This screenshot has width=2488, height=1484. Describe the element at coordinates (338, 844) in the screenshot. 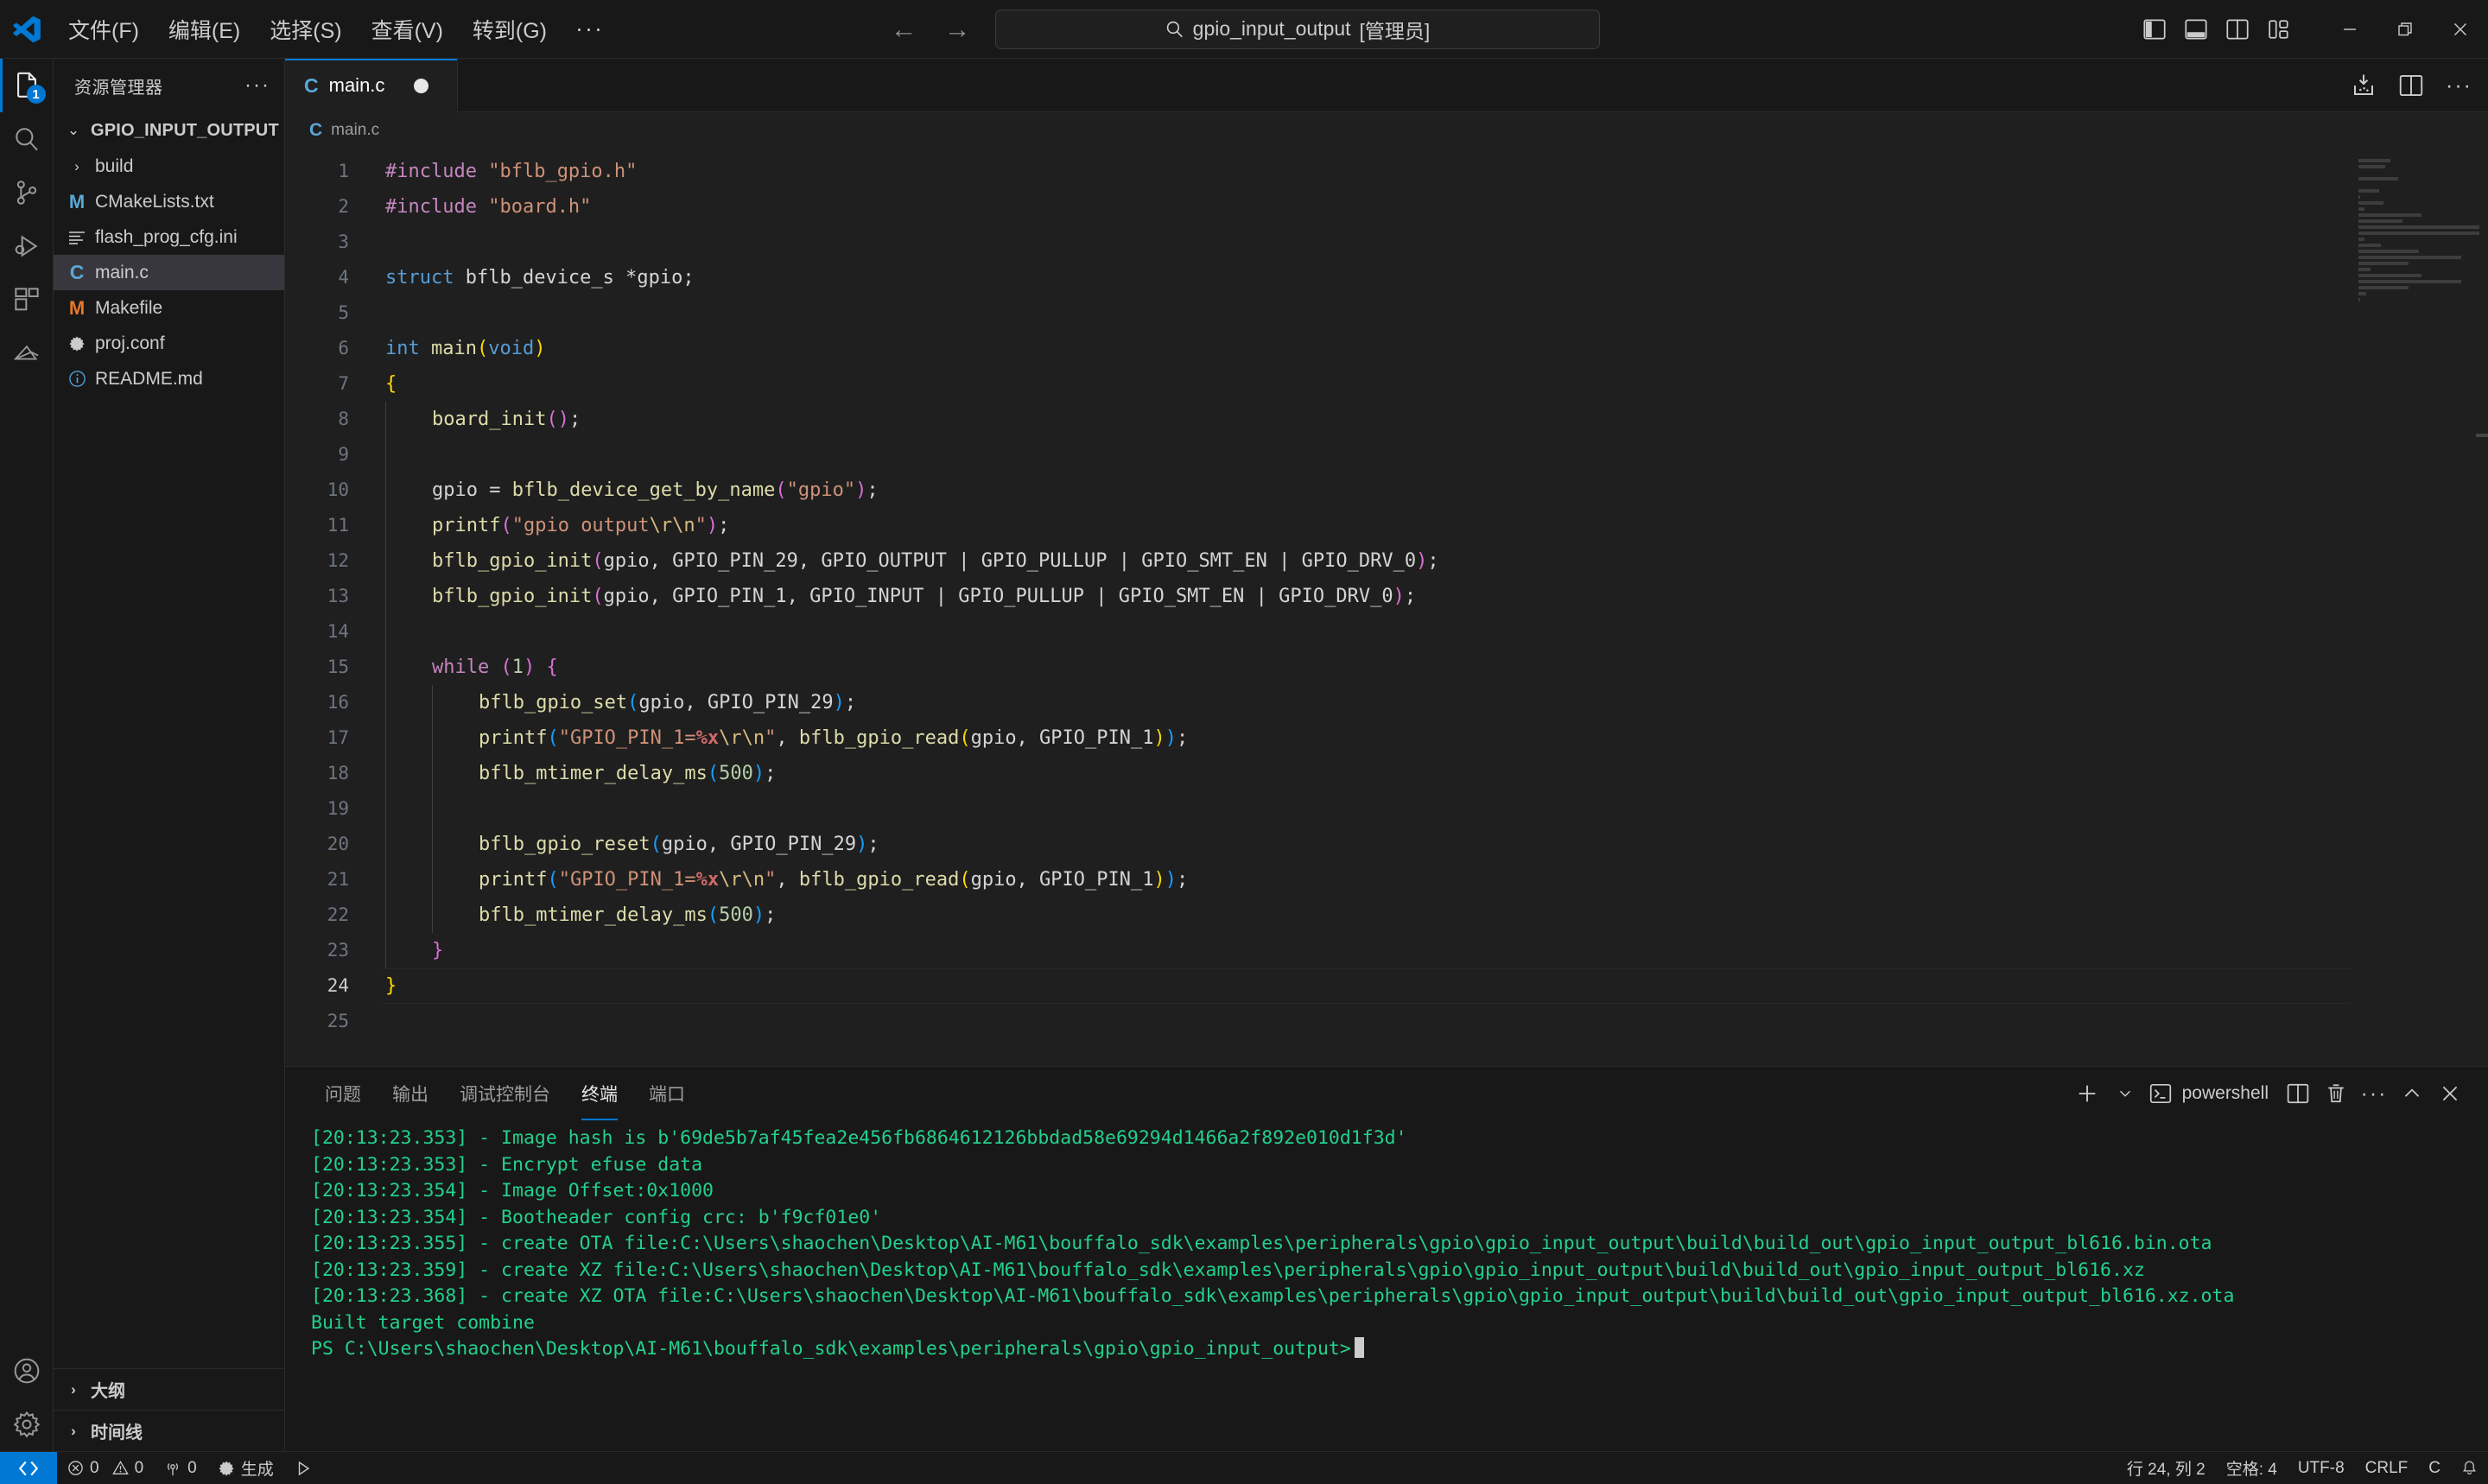

I see `line-number: 20` at that location.